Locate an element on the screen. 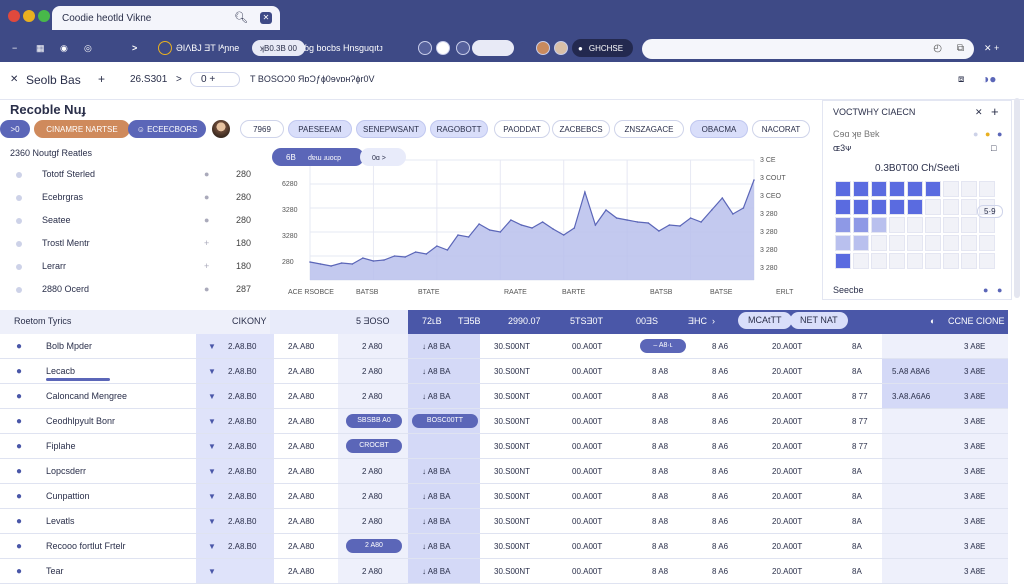 Image resolution: width=1024 pixels, height=584 pixels. table-cell: 00.A00T is located at coordinates (587, 371).